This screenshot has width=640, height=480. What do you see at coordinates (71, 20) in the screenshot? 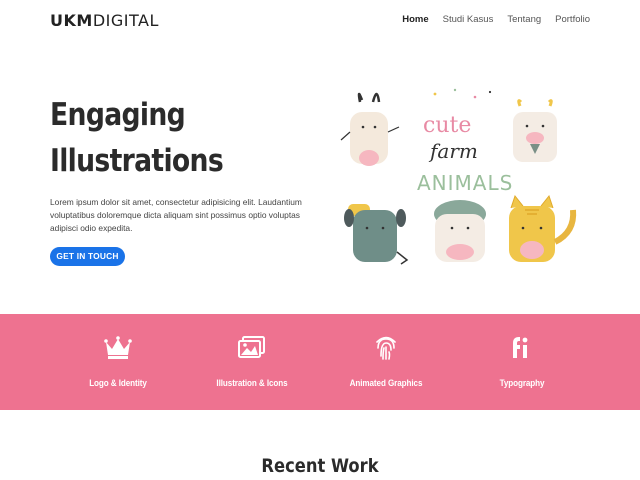
I see `logo-bold-text: UKM` at bounding box center [71, 20].